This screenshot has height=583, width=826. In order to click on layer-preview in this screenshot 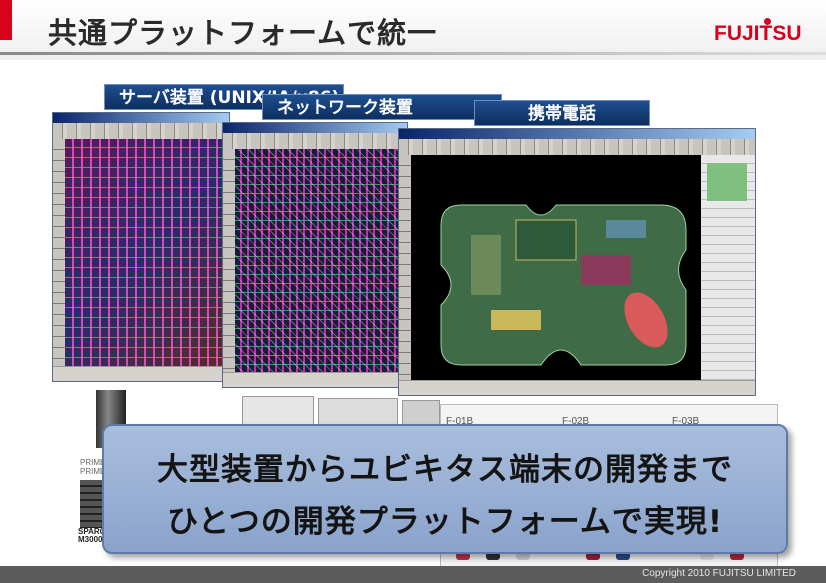, I will do `click(727, 182)`.